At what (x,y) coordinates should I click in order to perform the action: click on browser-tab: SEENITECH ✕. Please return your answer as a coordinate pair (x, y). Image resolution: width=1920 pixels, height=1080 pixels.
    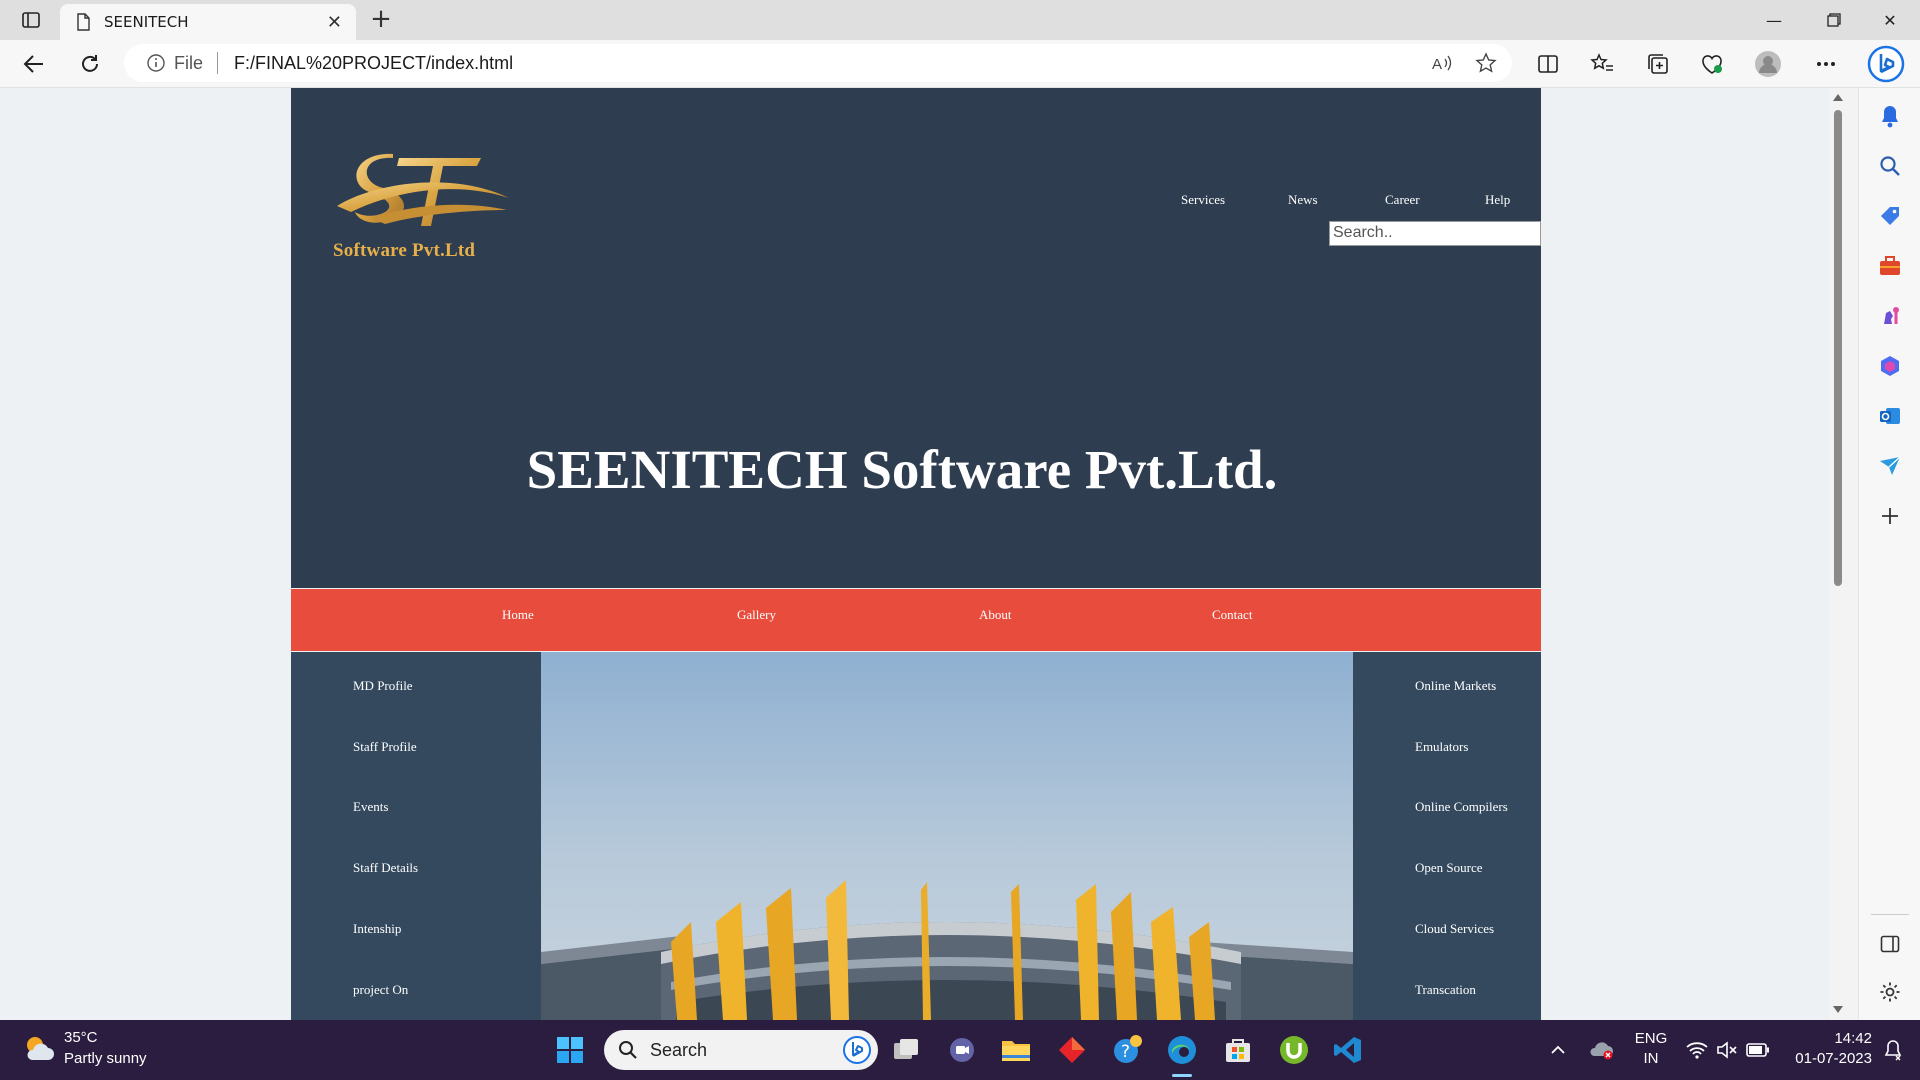
    Looking at the image, I should click on (208, 22).